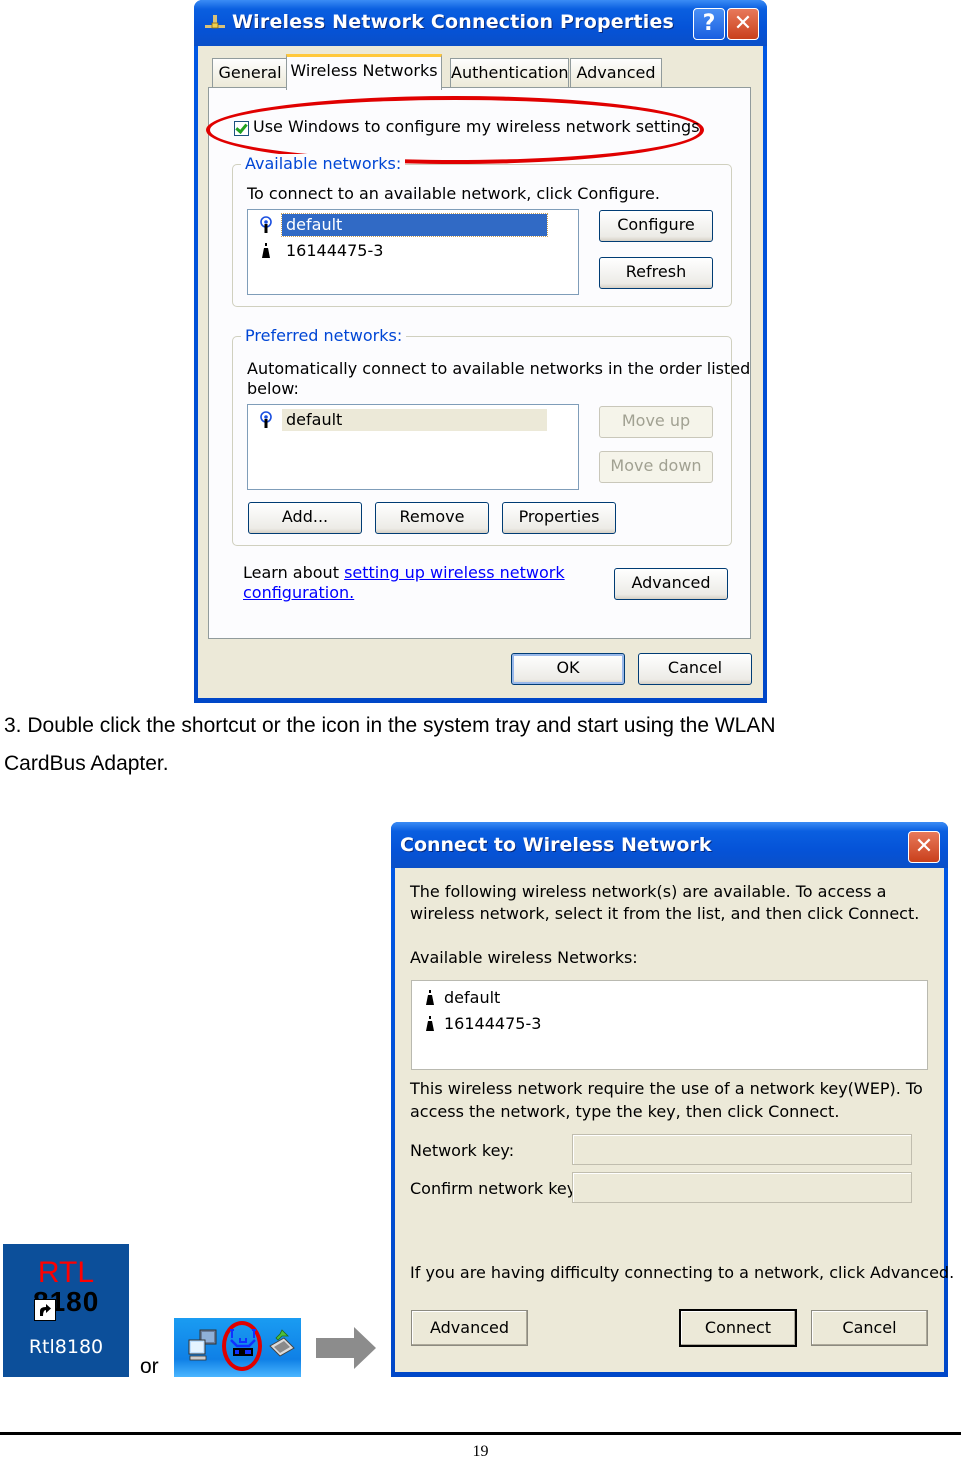 This screenshot has height=1461, width=961. What do you see at coordinates (66, 1347) in the screenshot?
I see `shortcut-caption: Rtl8180` at bounding box center [66, 1347].